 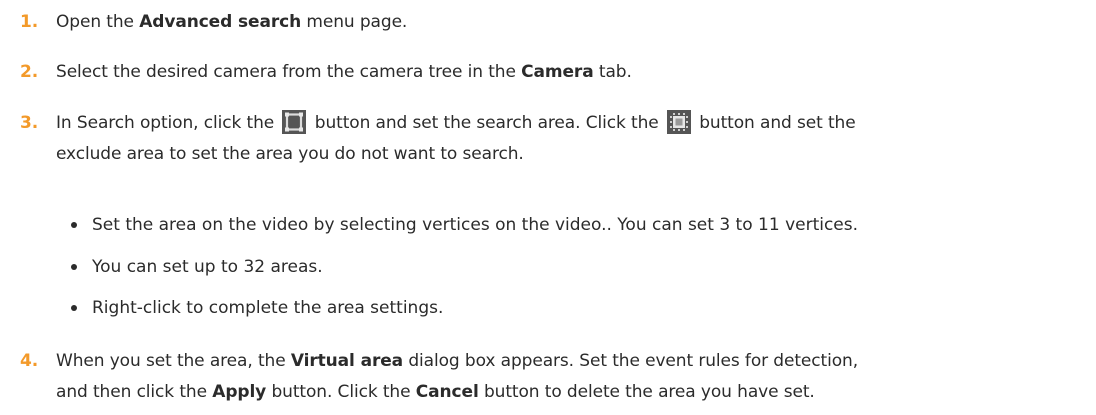 What do you see at coordinates (168, 123) in the screenshot?
I see `step-text-part: In Search option, click the` at bounding box center [168, 123].